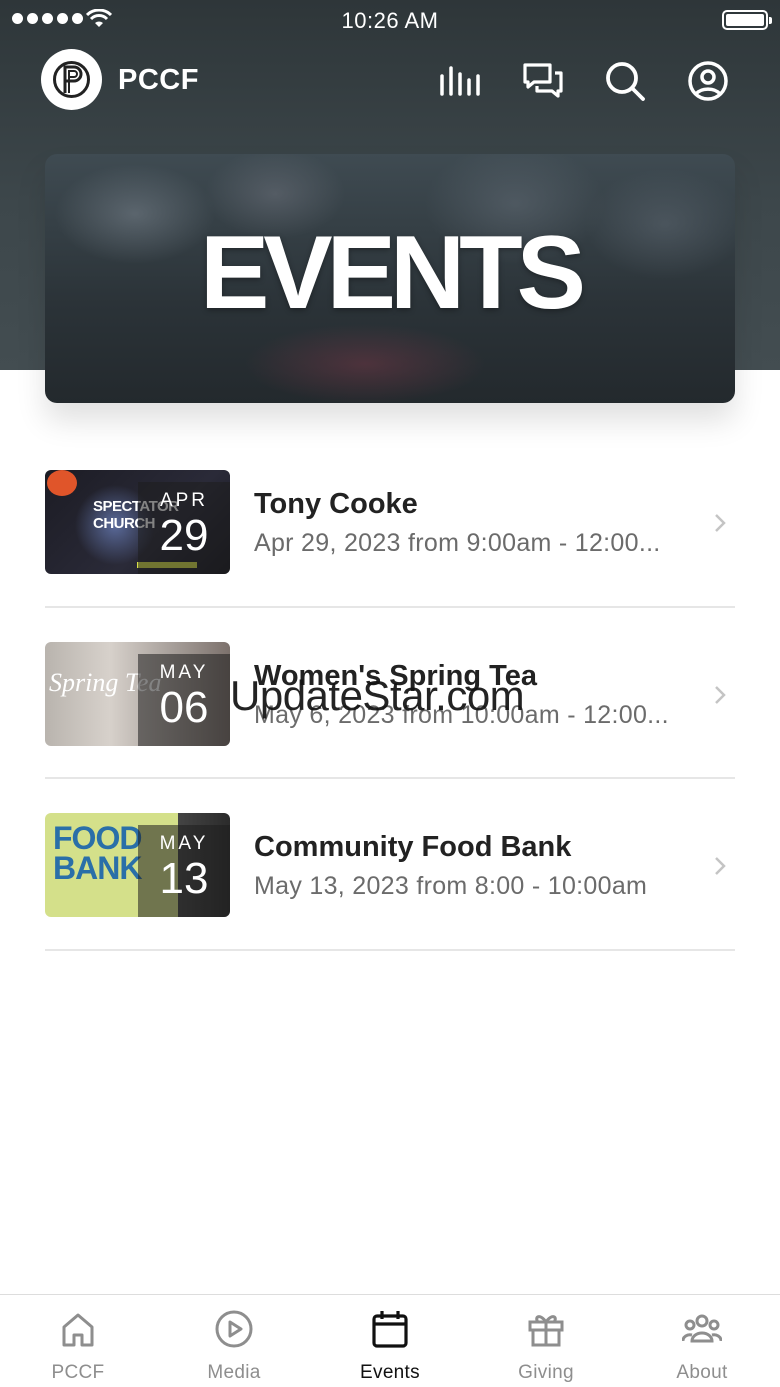  Describe the element at coordinates (336, 504) in the screenshot. I see `event-title: Tony Cooke` at that location.